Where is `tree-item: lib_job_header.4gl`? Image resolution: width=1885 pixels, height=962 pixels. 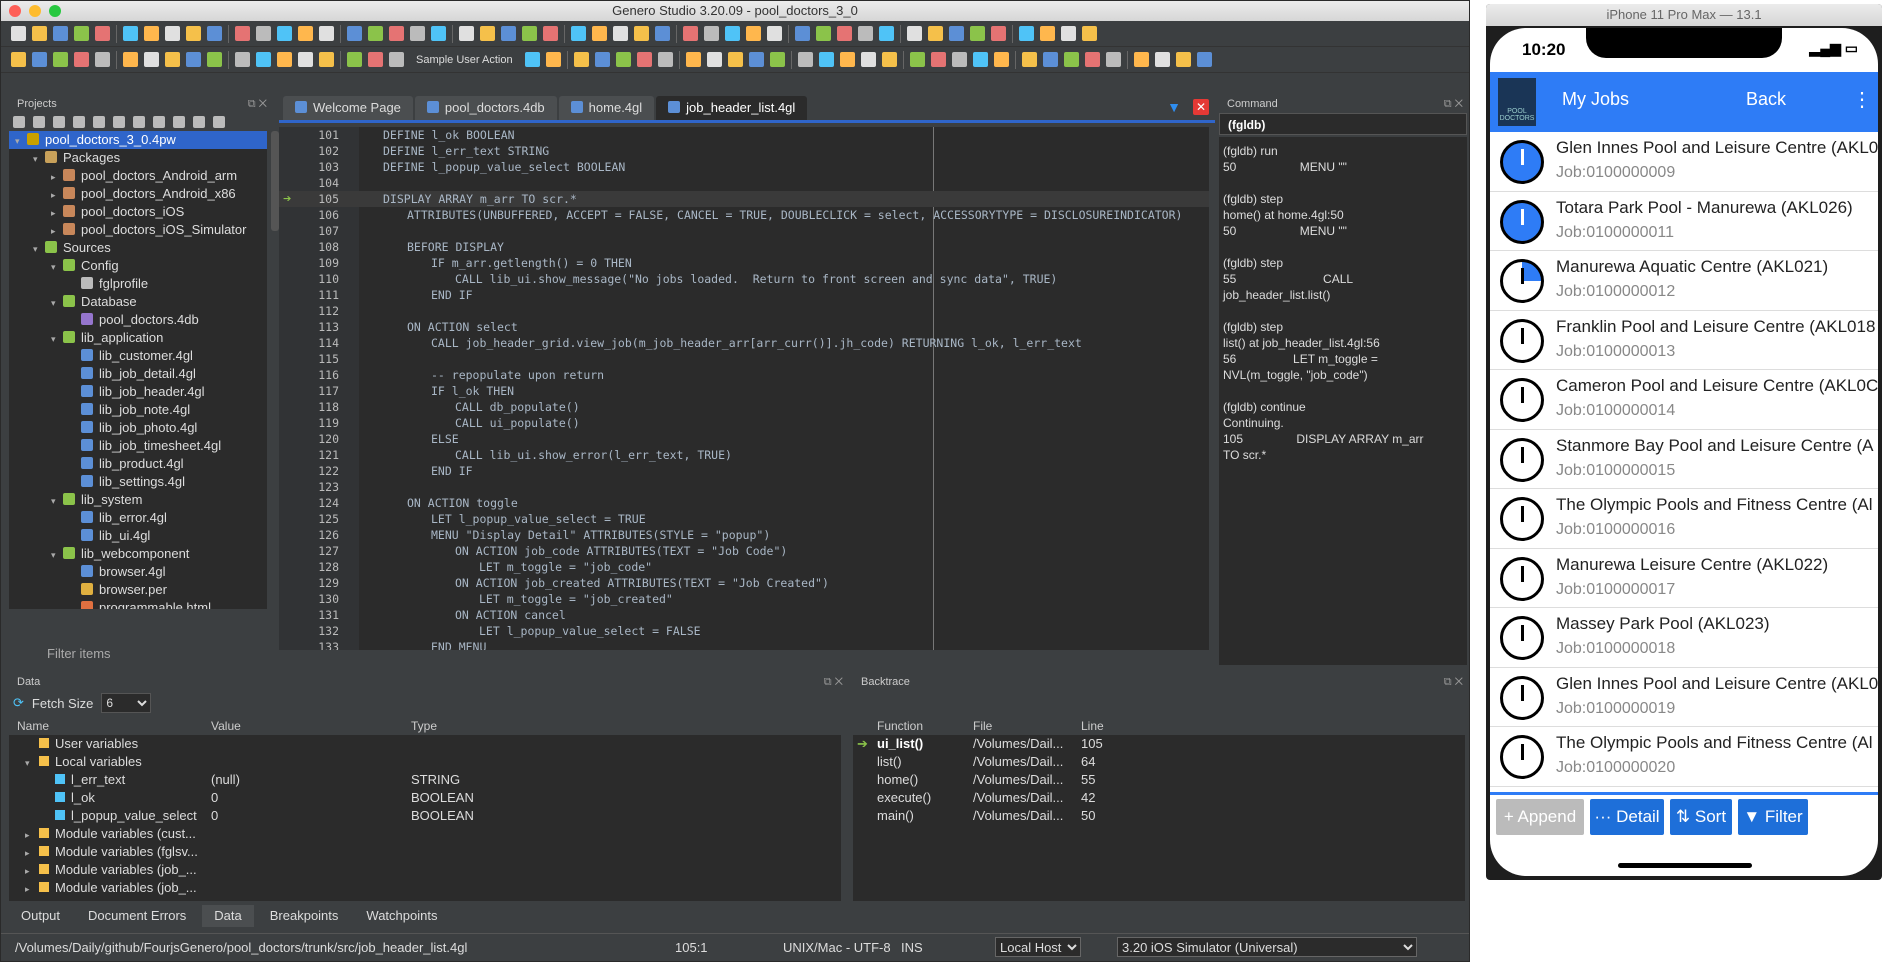 tree-item: lib_job_header.4gl is located at coordinates (138, 392).